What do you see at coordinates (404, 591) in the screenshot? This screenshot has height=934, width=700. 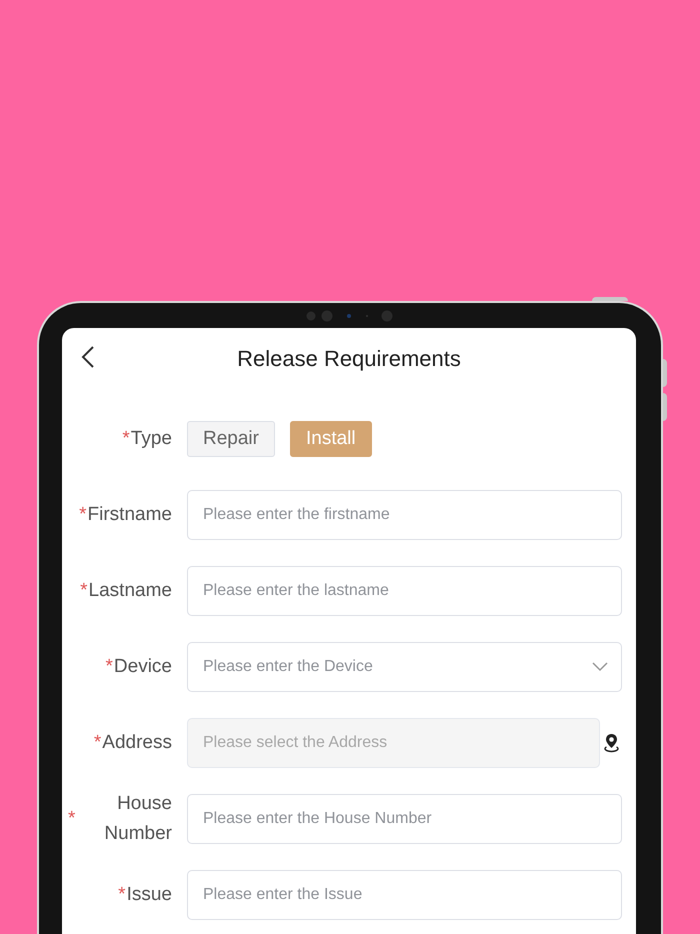 I see `input-field: Please enter the lastname` at bounding box center [404, 591].